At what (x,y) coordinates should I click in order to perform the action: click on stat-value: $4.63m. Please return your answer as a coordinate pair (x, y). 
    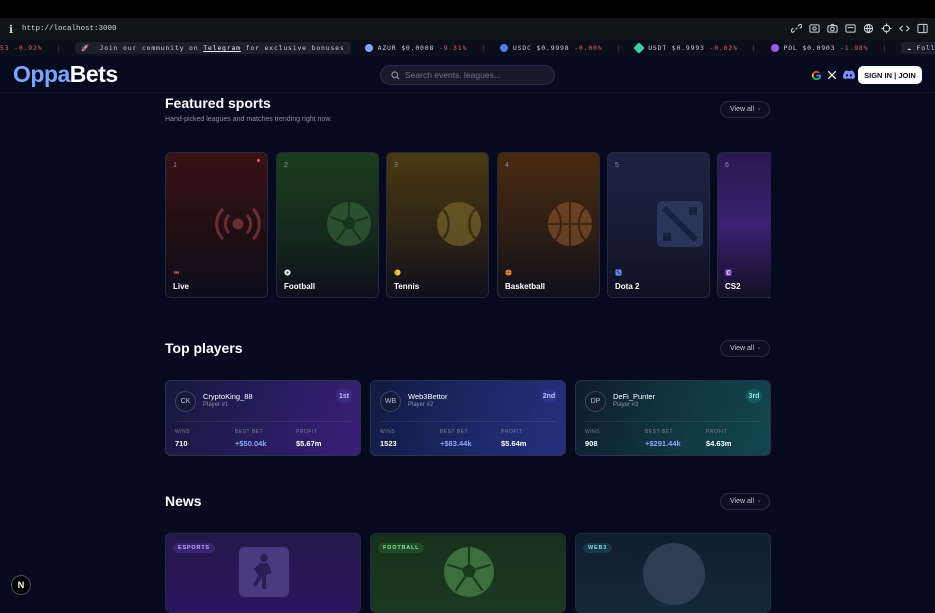
    Looking at the image, I should click on (719, 443).